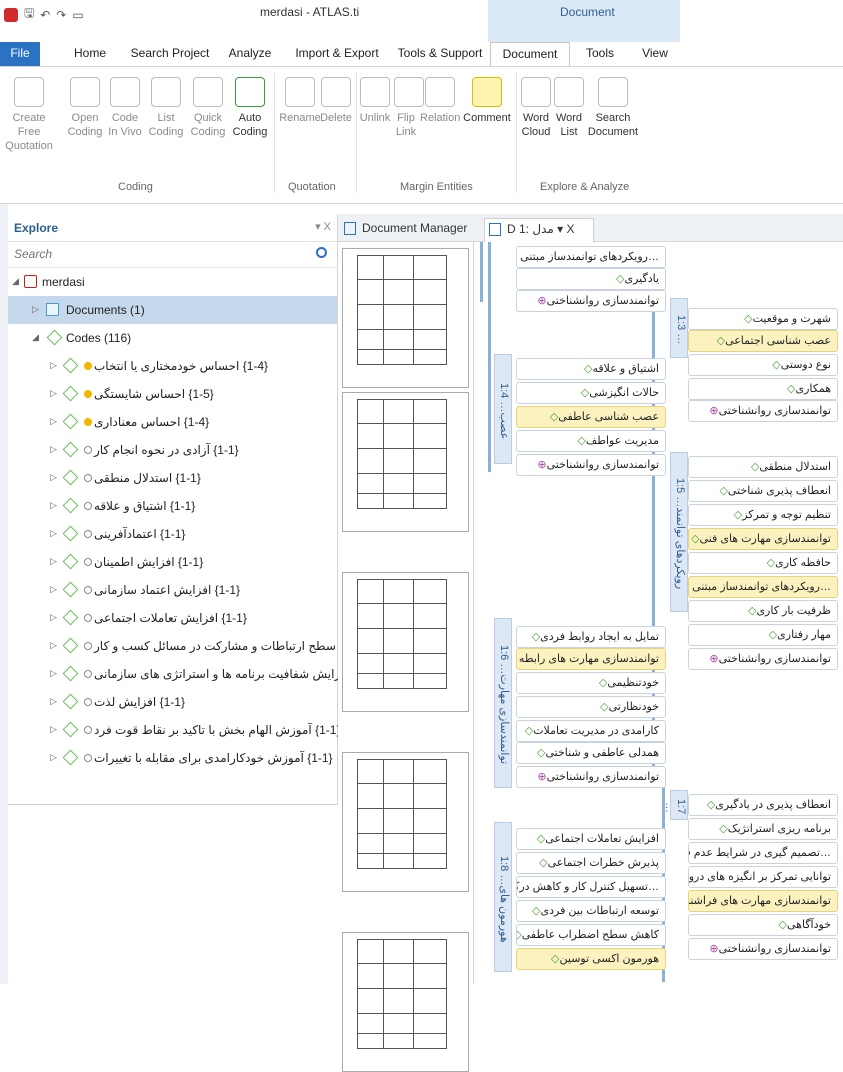 This screenshot has height=1072, width=843. I want to click on margin-code-tag: ظرفیت بار کاری◇, so click(763, 611).